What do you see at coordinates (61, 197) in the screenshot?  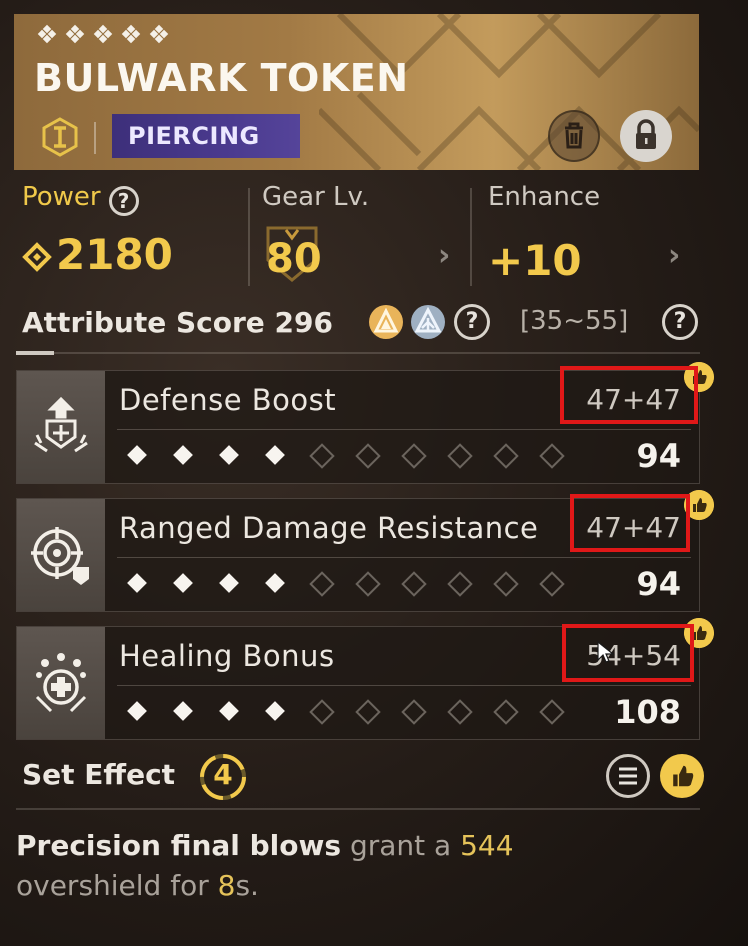 I see `power-label: Power` at bounding box center [61, 197].